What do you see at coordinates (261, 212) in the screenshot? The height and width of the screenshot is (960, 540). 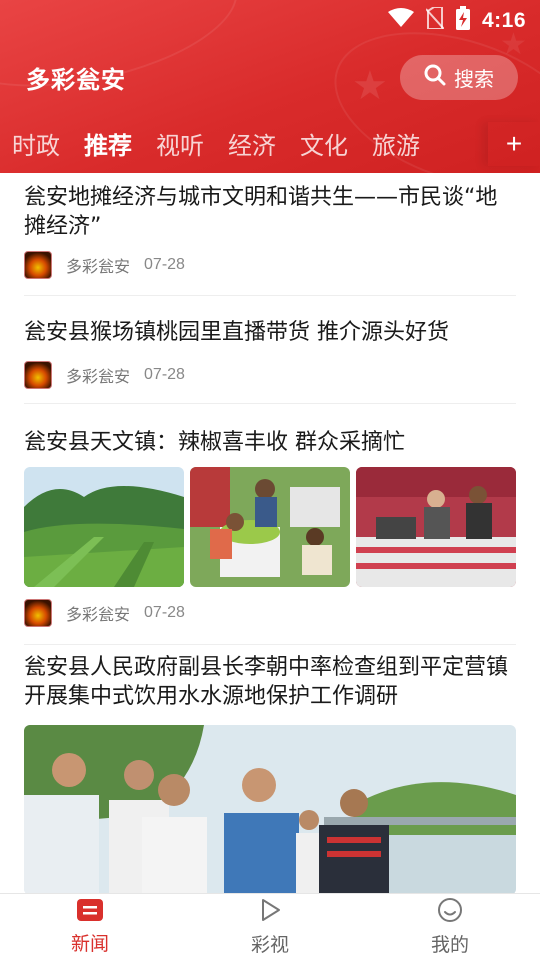 I see `news-title: 瓮安地摊经济与城市文明和谐共生——市民谈“地摊经济”` at bounding box center [261, 212].